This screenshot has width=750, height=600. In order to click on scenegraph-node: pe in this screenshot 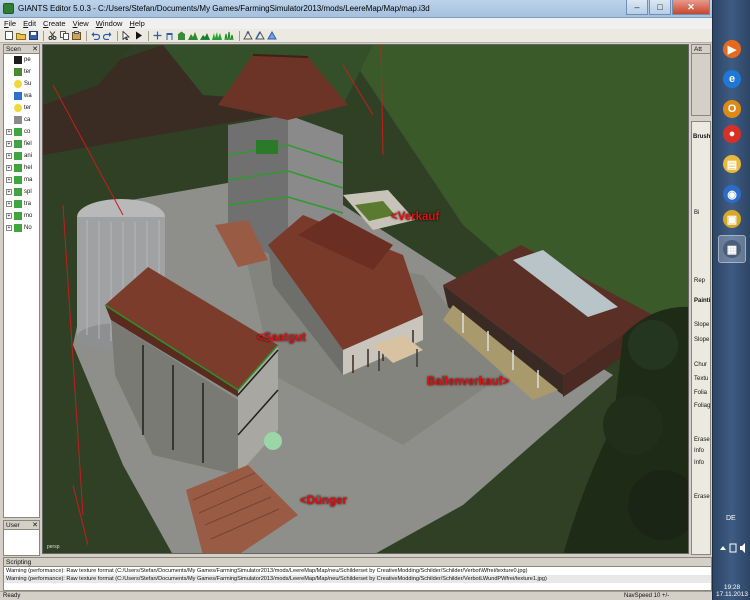, I will do `click(21, 60)`.